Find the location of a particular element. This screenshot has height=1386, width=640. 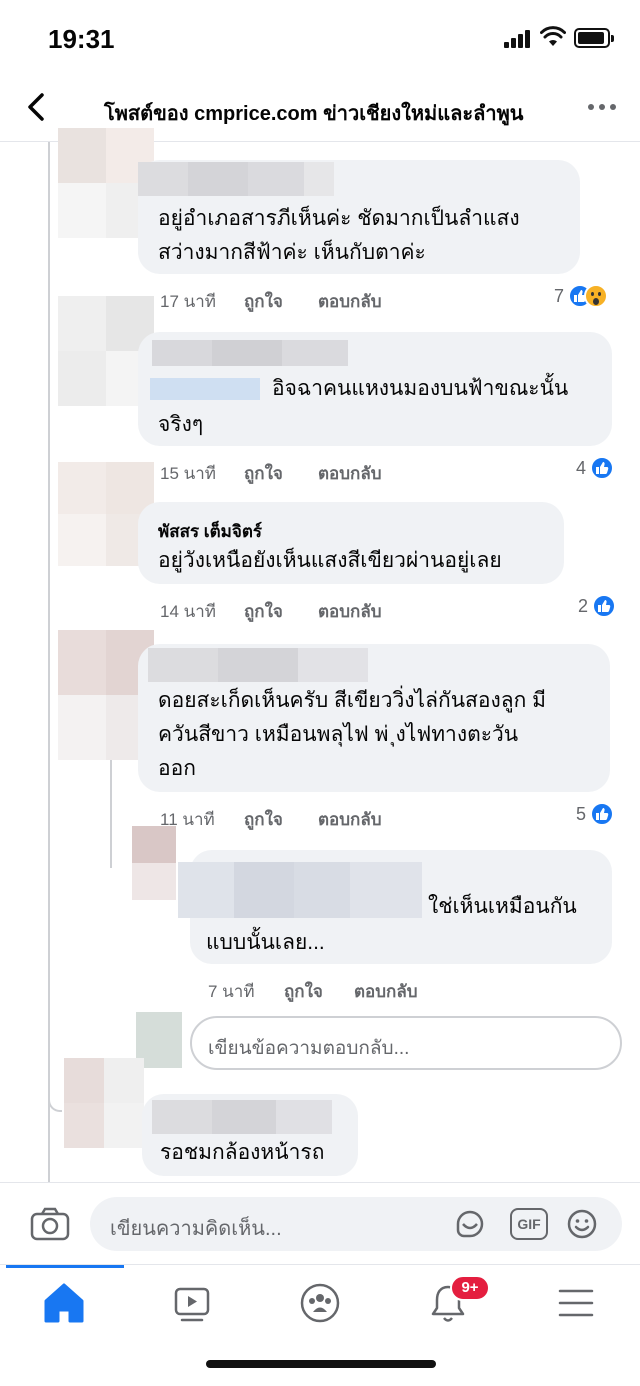

back-arrow-icon is located at coordinates (37, 107).